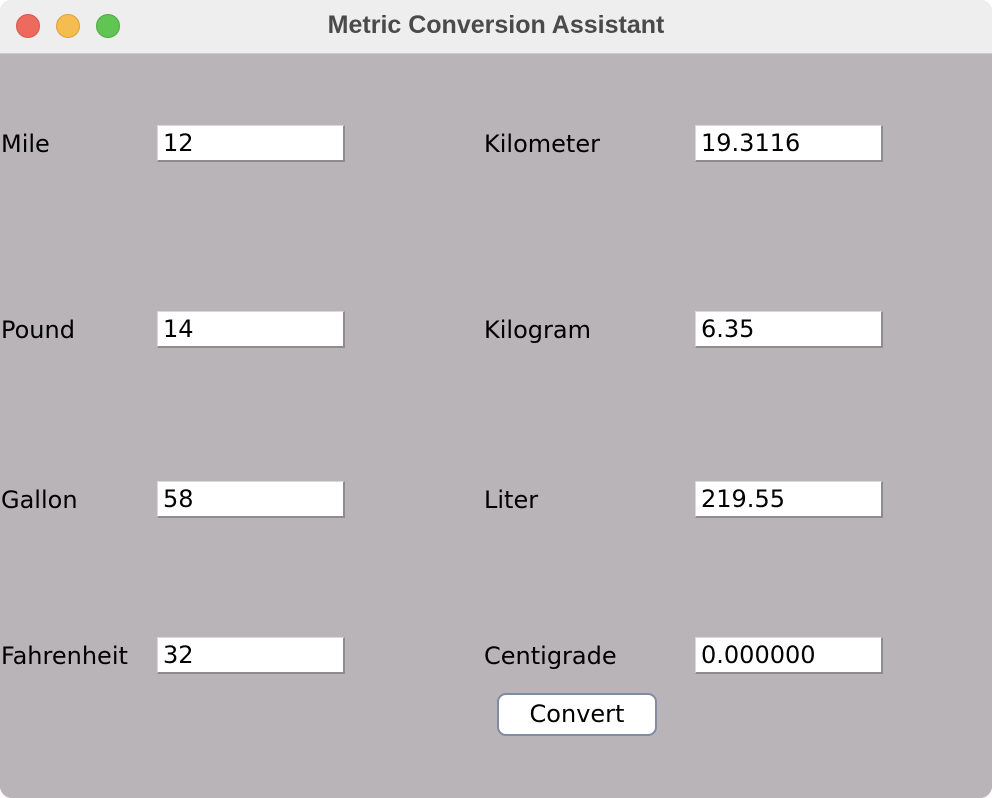  I want to click on centigrade-label: Centigrade, so click(550, 656).